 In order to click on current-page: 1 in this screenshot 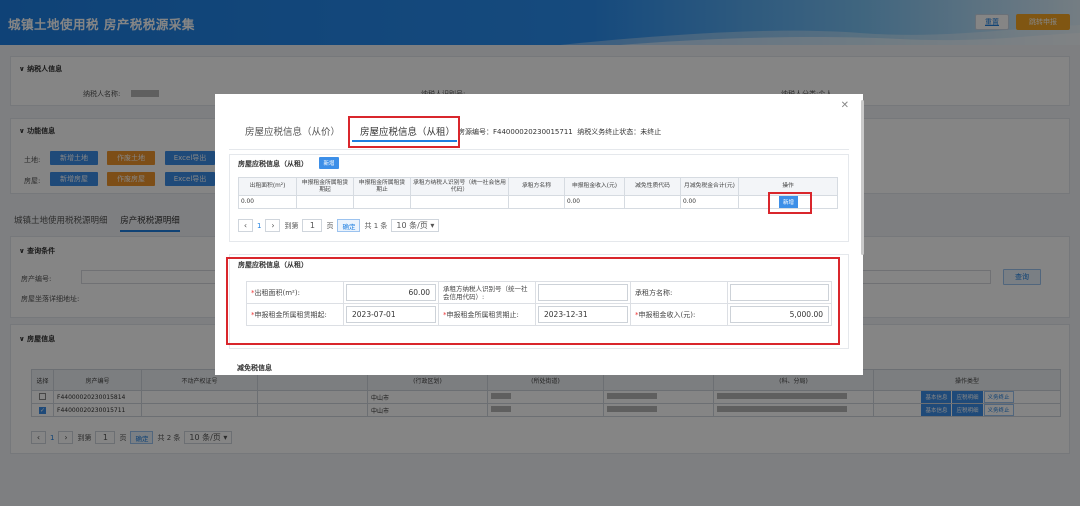, I will do `click(259, 226)`.